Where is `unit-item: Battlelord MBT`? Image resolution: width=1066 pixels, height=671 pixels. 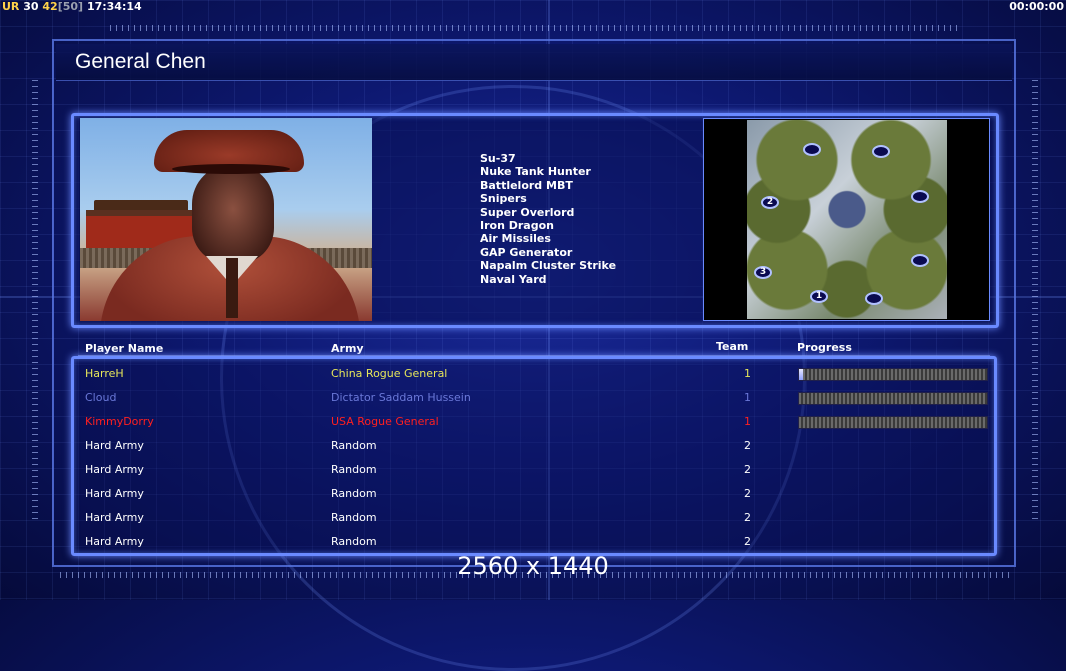
unit-item: Battlelord MBT is located at coordinates (526, 185).